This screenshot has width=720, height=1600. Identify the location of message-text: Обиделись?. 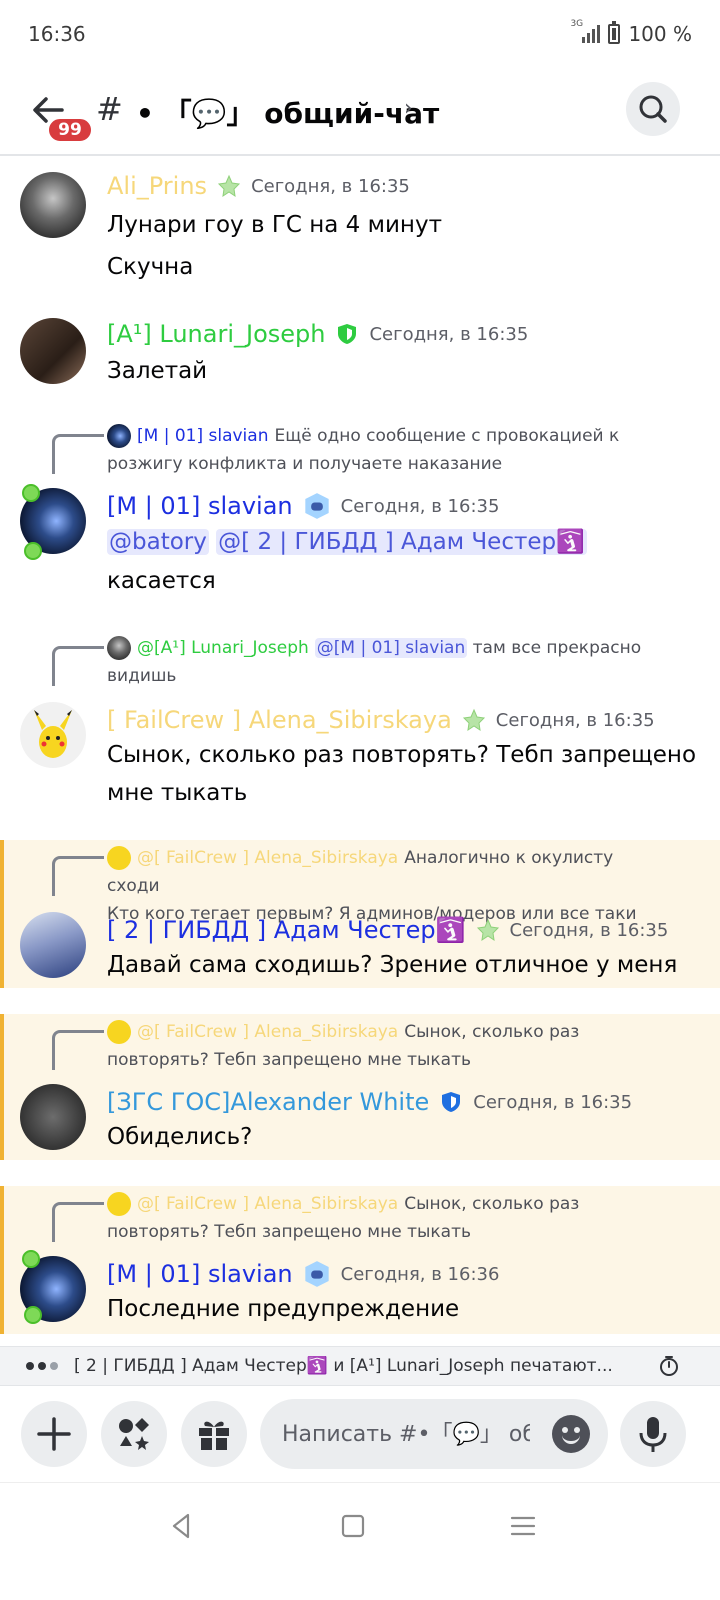
(180, 1137).